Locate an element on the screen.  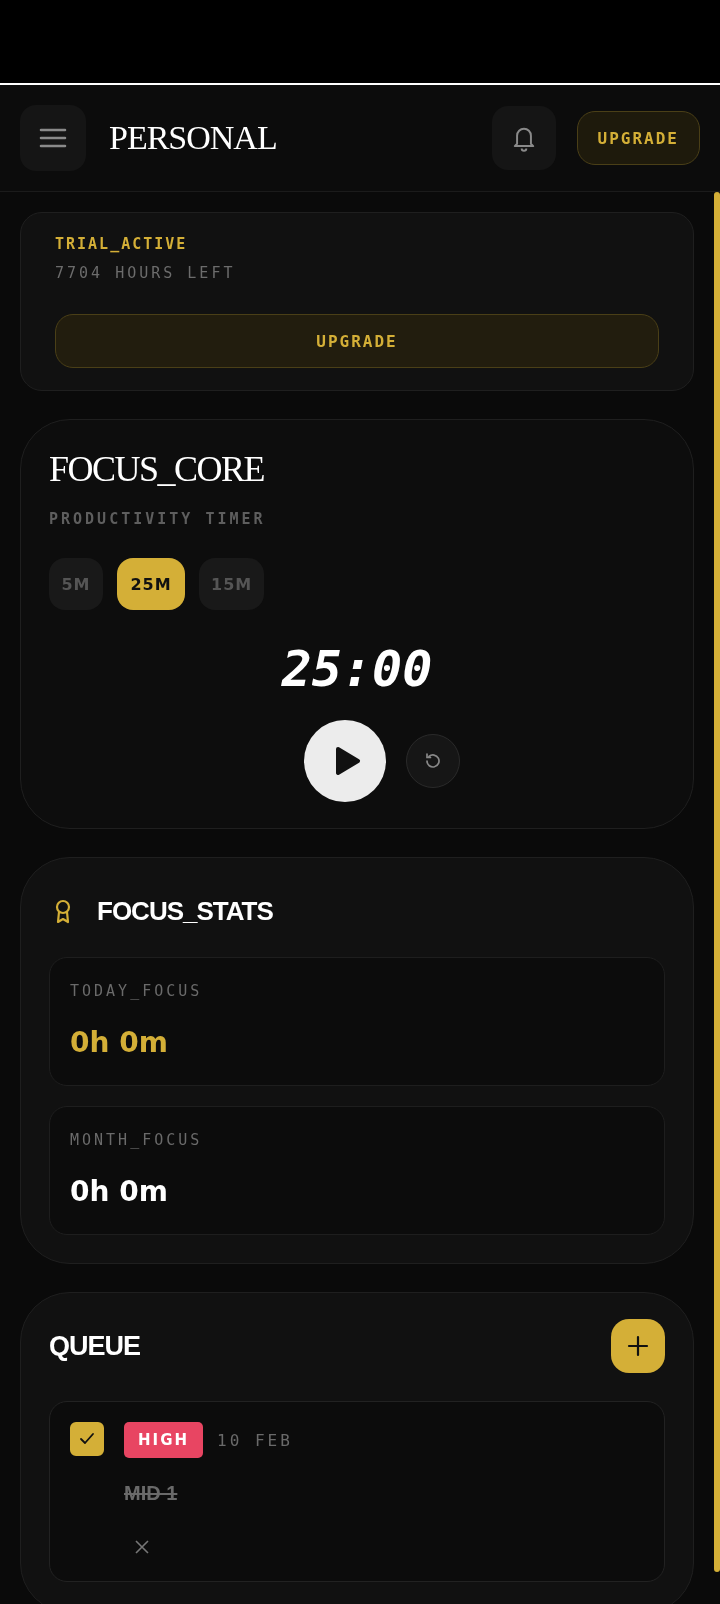
timer-title: FOCUS_CORE is located at coordinates (157, 469).